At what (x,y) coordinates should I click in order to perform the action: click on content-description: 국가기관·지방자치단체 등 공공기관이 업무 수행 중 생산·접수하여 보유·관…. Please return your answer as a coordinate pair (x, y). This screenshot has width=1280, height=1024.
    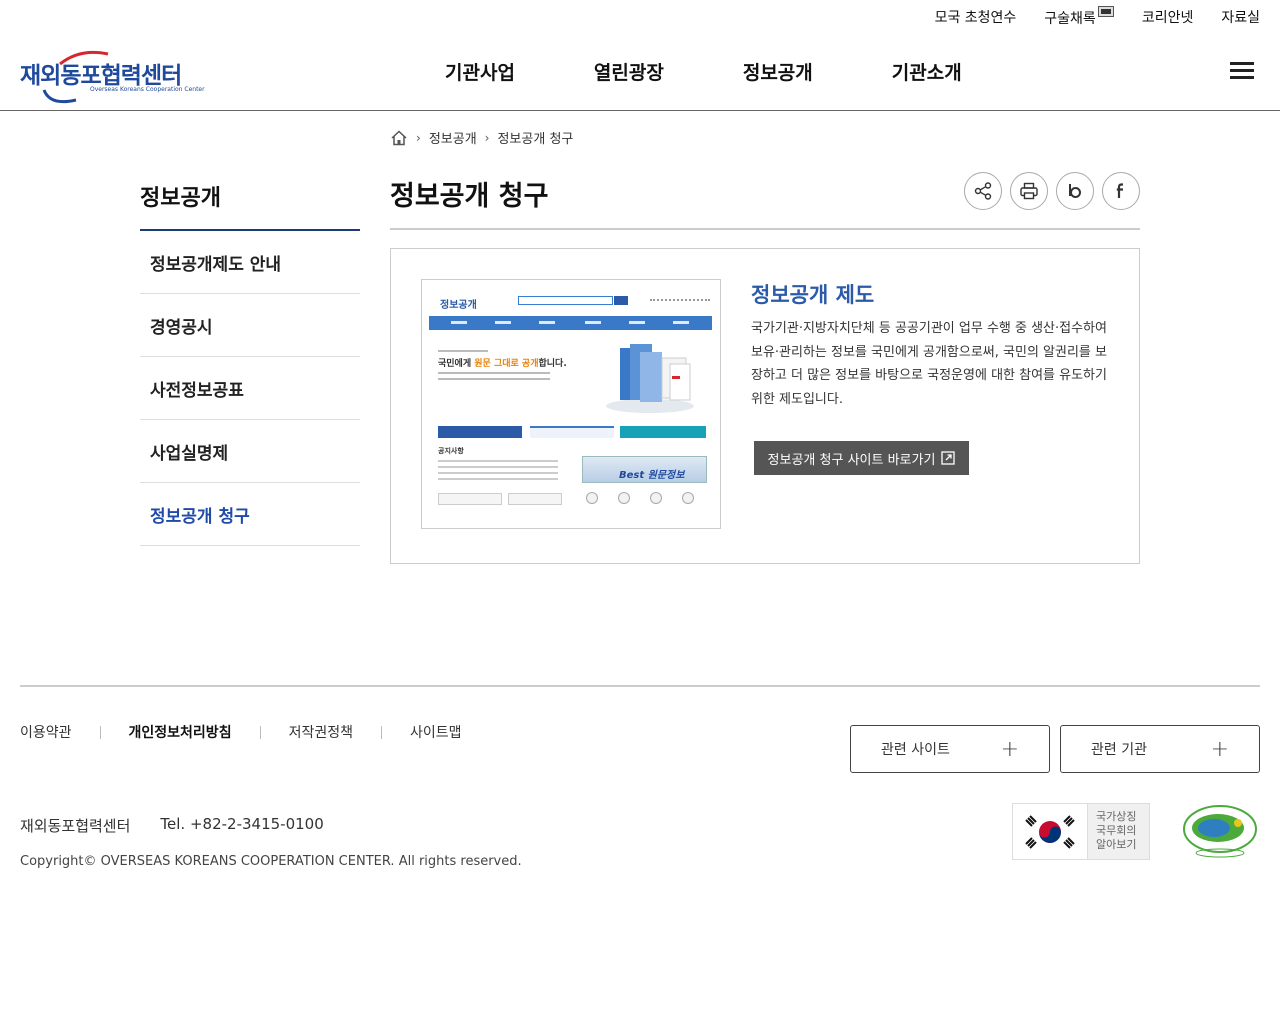
    Looking at the image, I should click on (929, 364).